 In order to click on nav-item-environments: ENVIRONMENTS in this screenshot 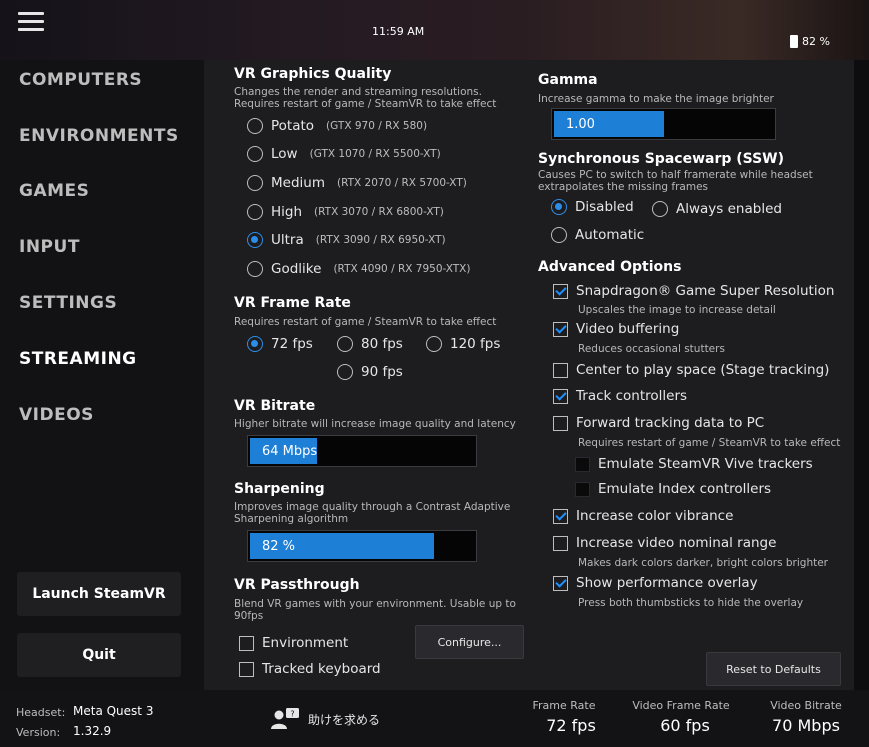, I will do `click(99, 136)`.